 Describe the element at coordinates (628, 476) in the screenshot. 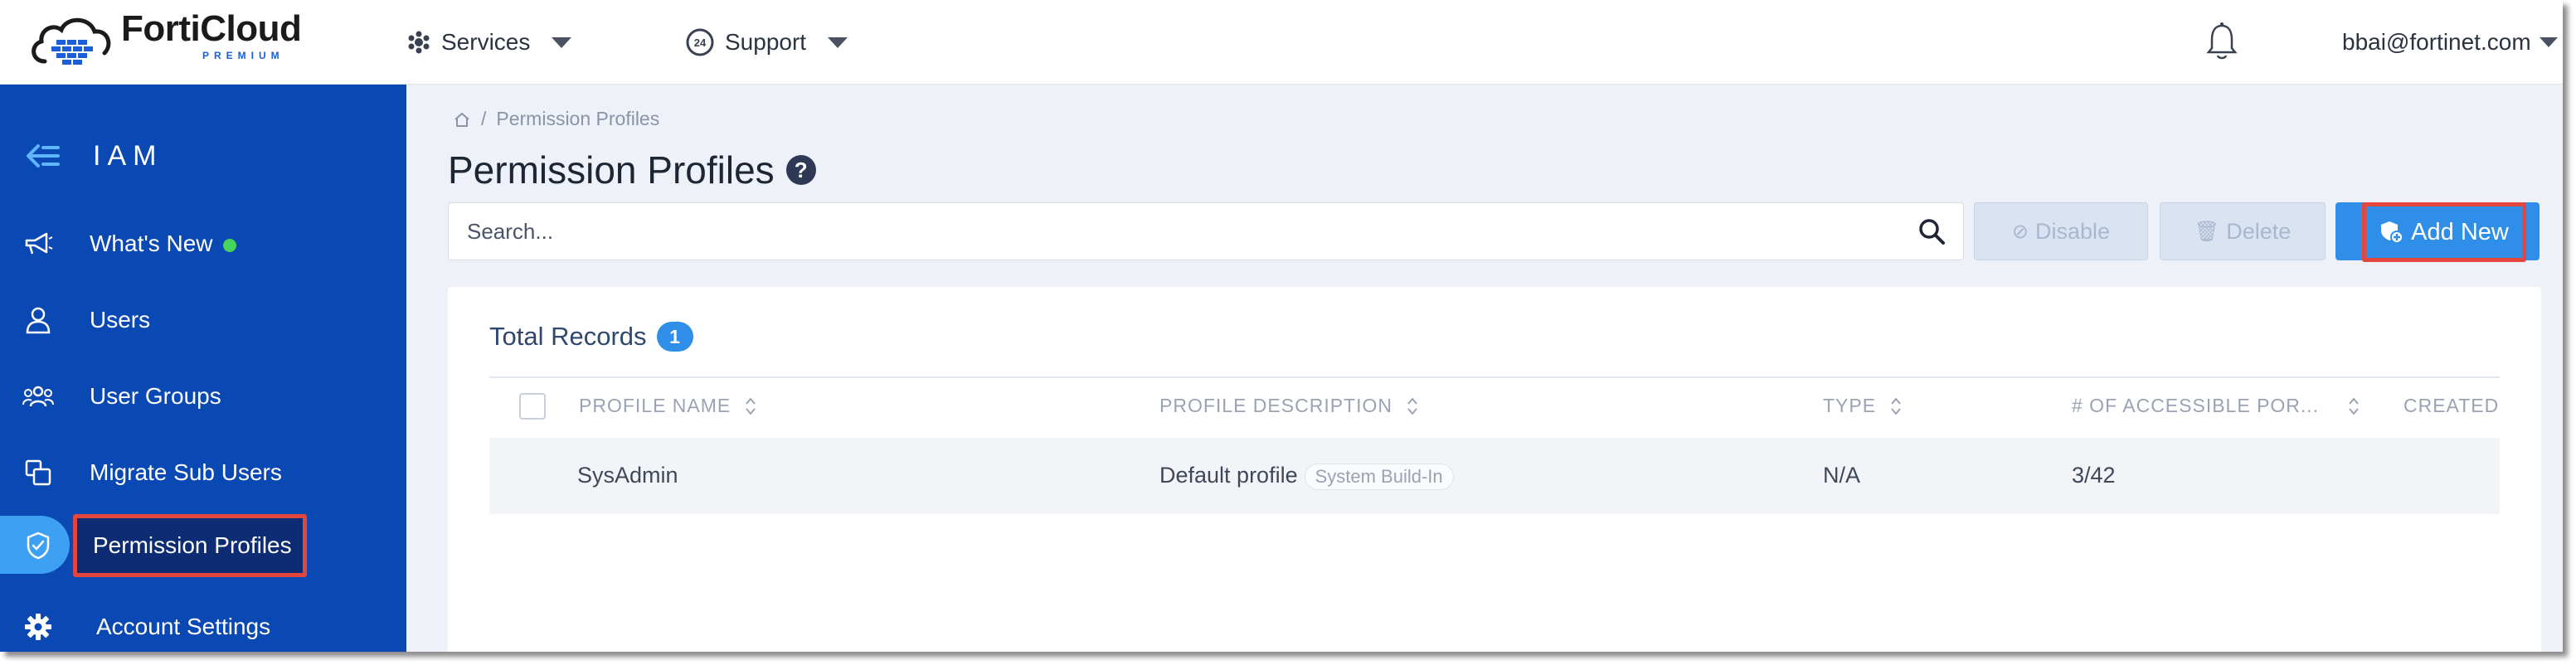

I see `cell-profile-name: SysAdmin` at that location.